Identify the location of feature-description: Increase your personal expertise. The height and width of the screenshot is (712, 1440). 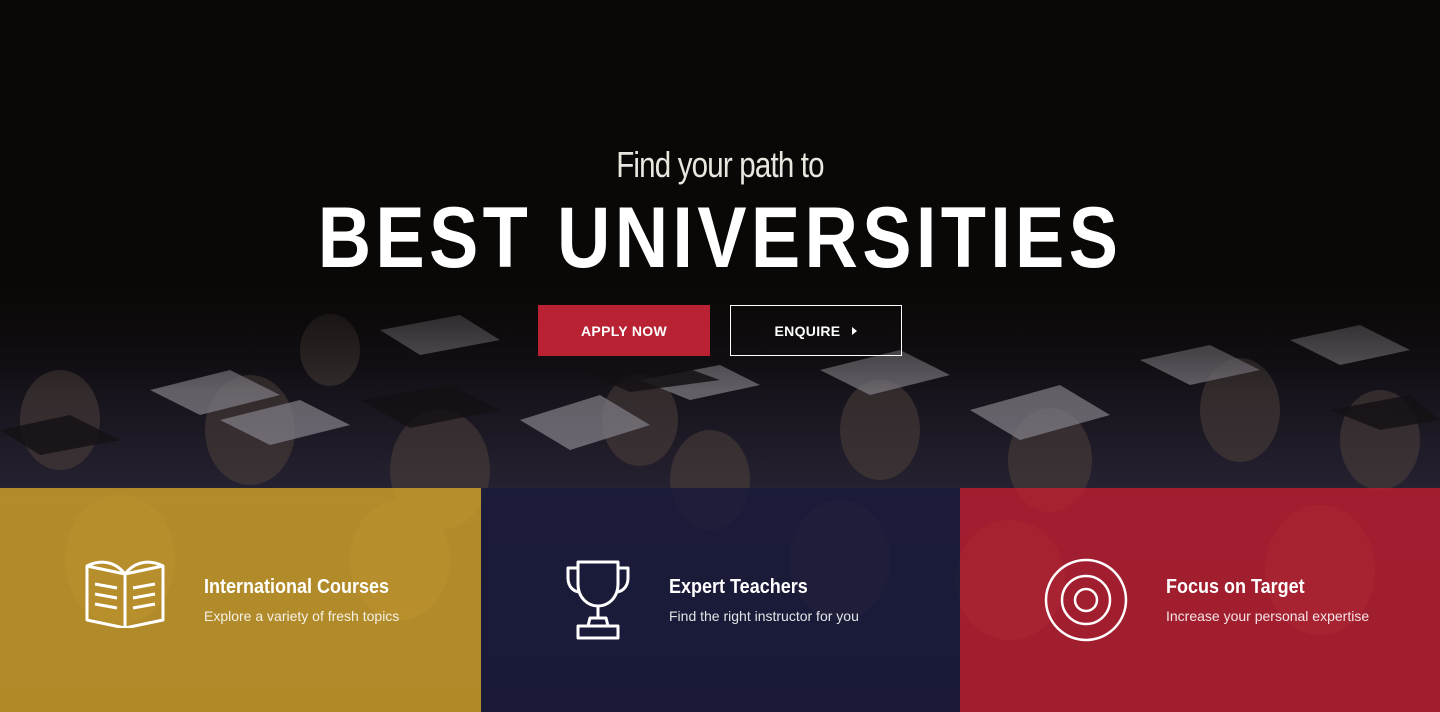
(1268, 616).